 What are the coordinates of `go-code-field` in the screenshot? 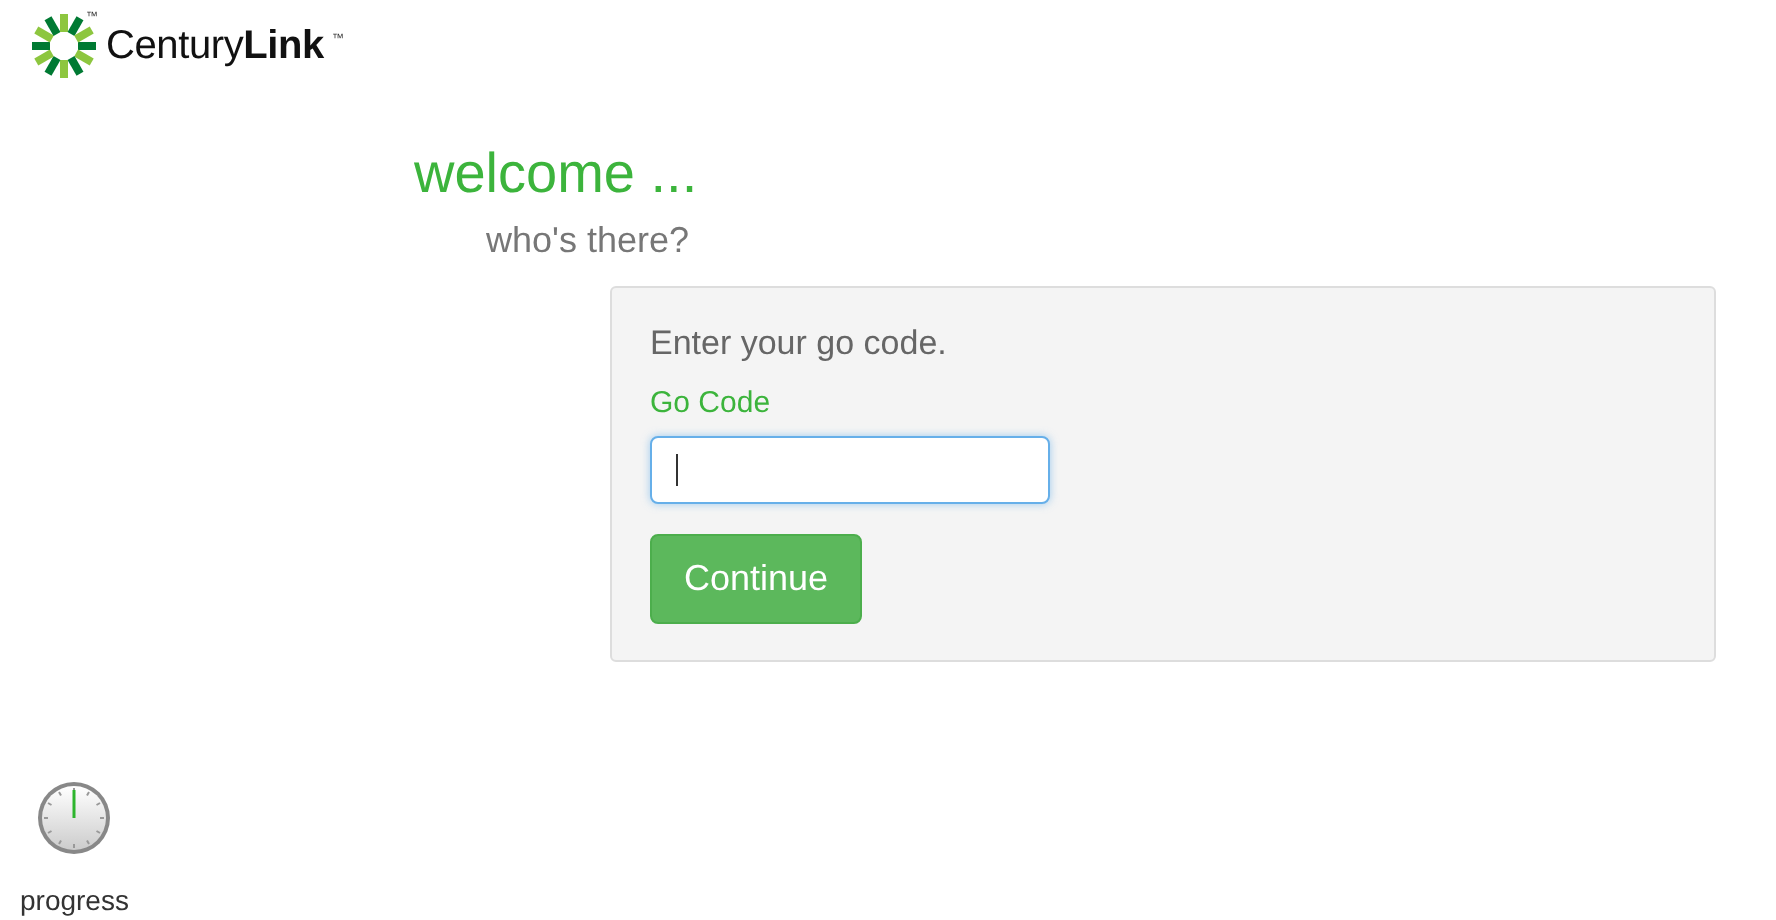 It's located at (850, 470).